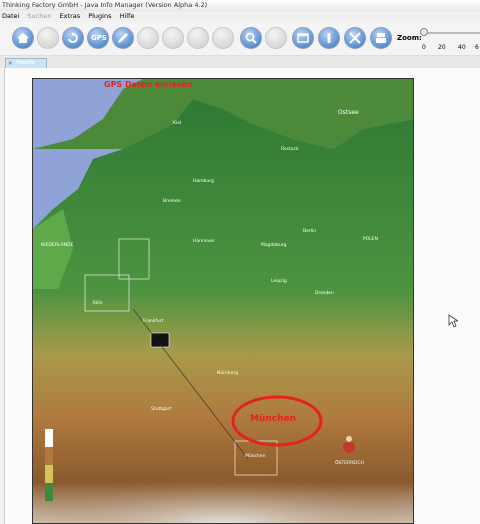 This screenshot has width=480, height=524. I want to click on gps-annotation-label: GPS Daten einlesen, so click(148, 84).